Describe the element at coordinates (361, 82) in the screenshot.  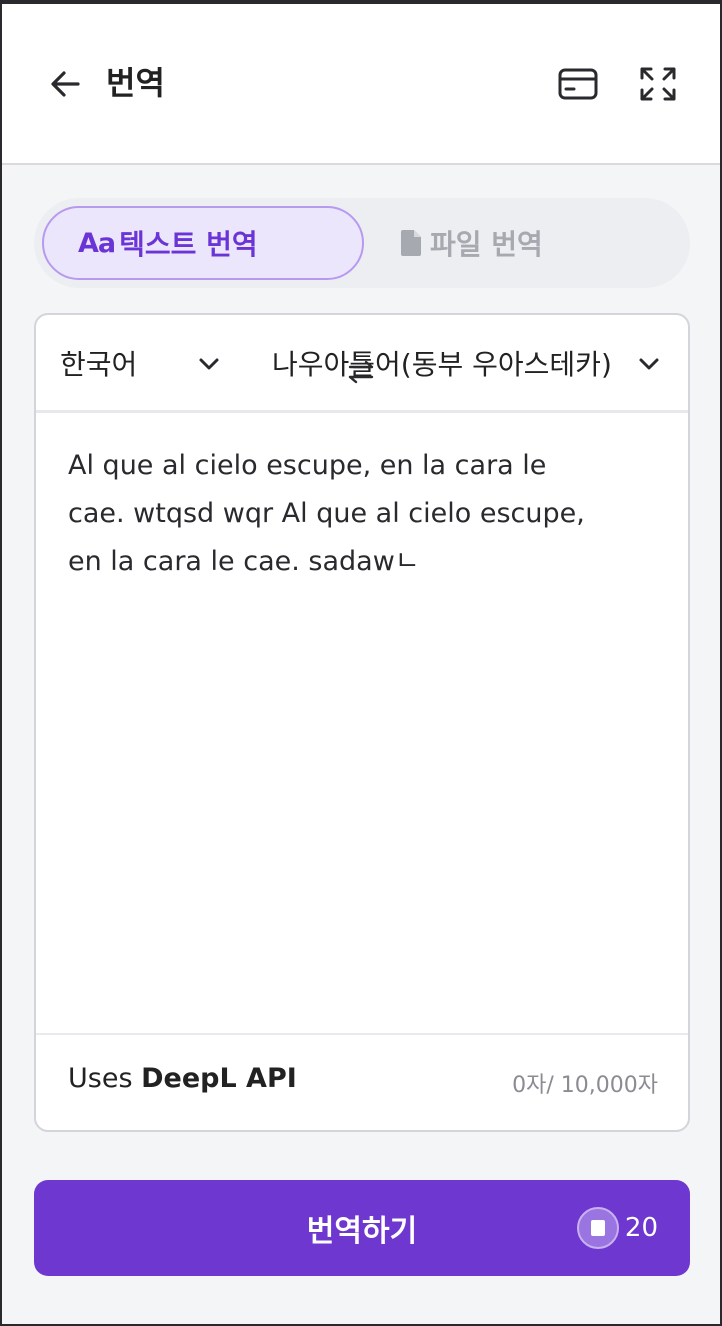
I see `app-header: 번역` at that location.